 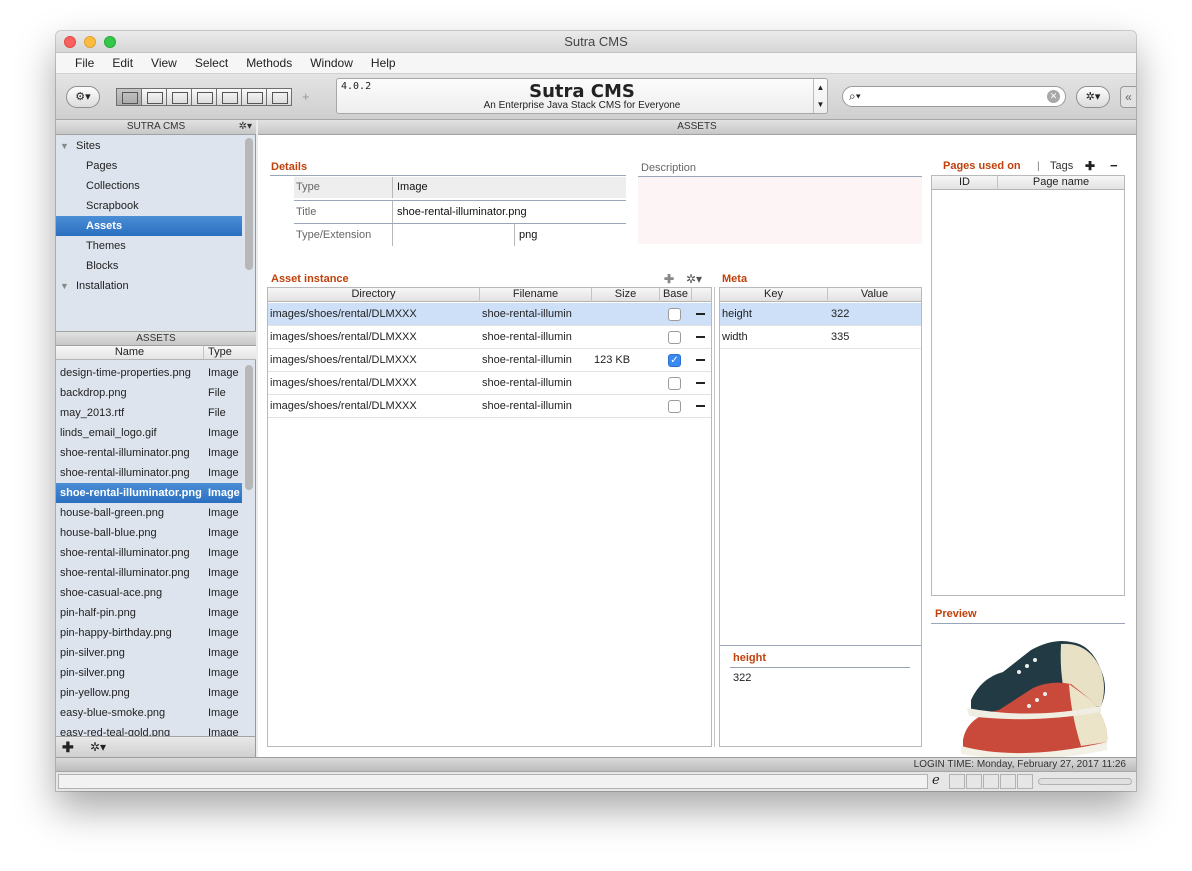 I want to click on extension-field: png, so click(x=528, y=235).